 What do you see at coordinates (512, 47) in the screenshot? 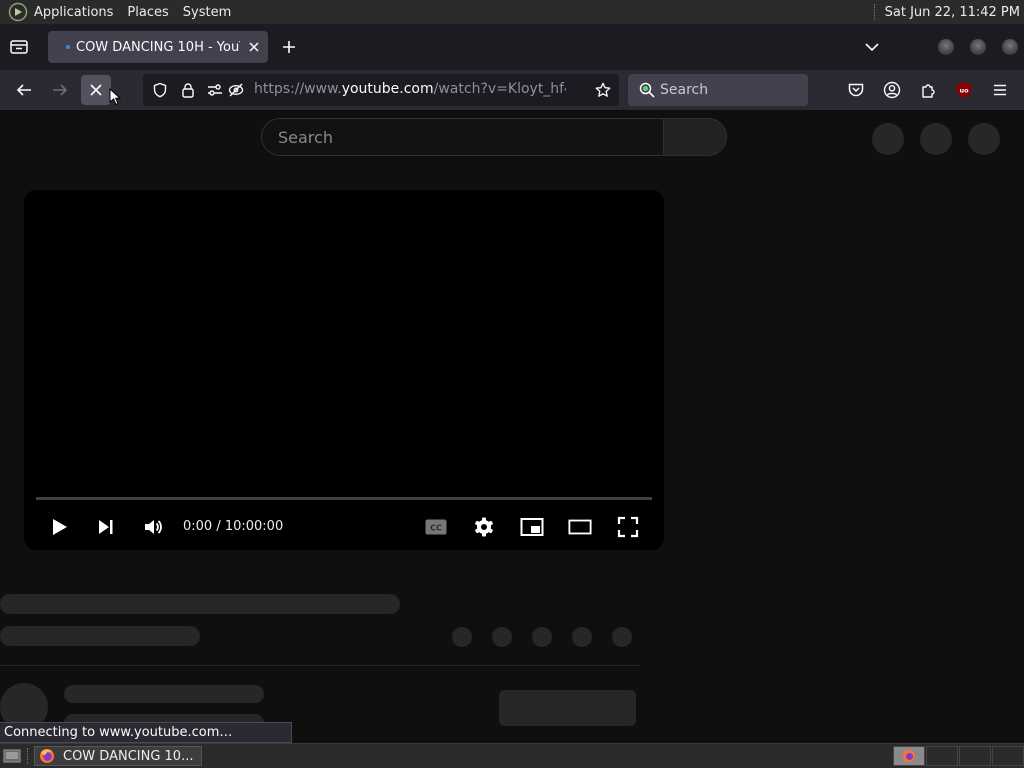
I see `browser-tab-strip: COW DANCING 10H - YouT` at bounding box center [512, 47].